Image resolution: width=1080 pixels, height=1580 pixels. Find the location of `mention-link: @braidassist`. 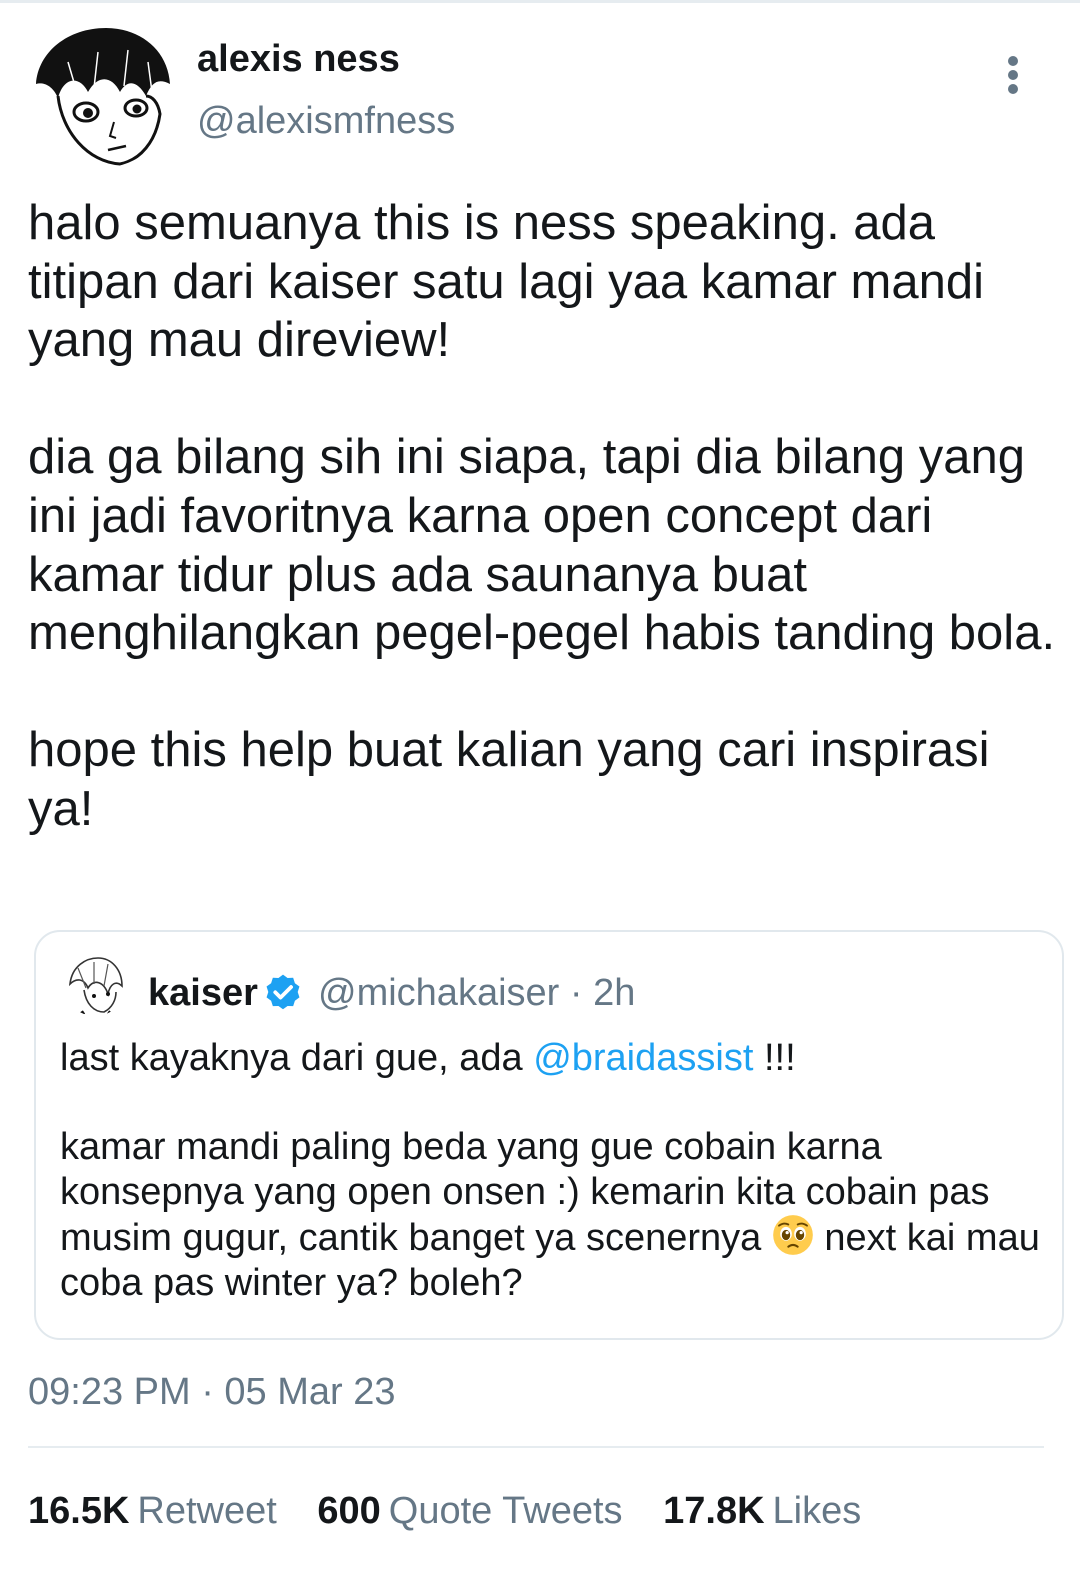

mention-link: @braidassist is located at coordinates (643, 1058).